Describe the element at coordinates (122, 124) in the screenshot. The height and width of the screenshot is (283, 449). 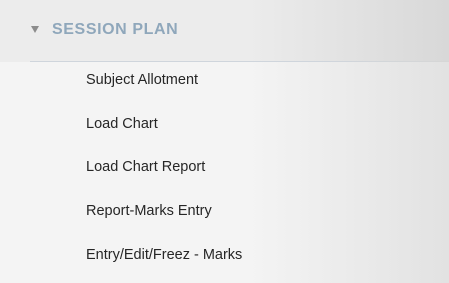
I see `menu-item-load-chart: Load Chart` at that location.